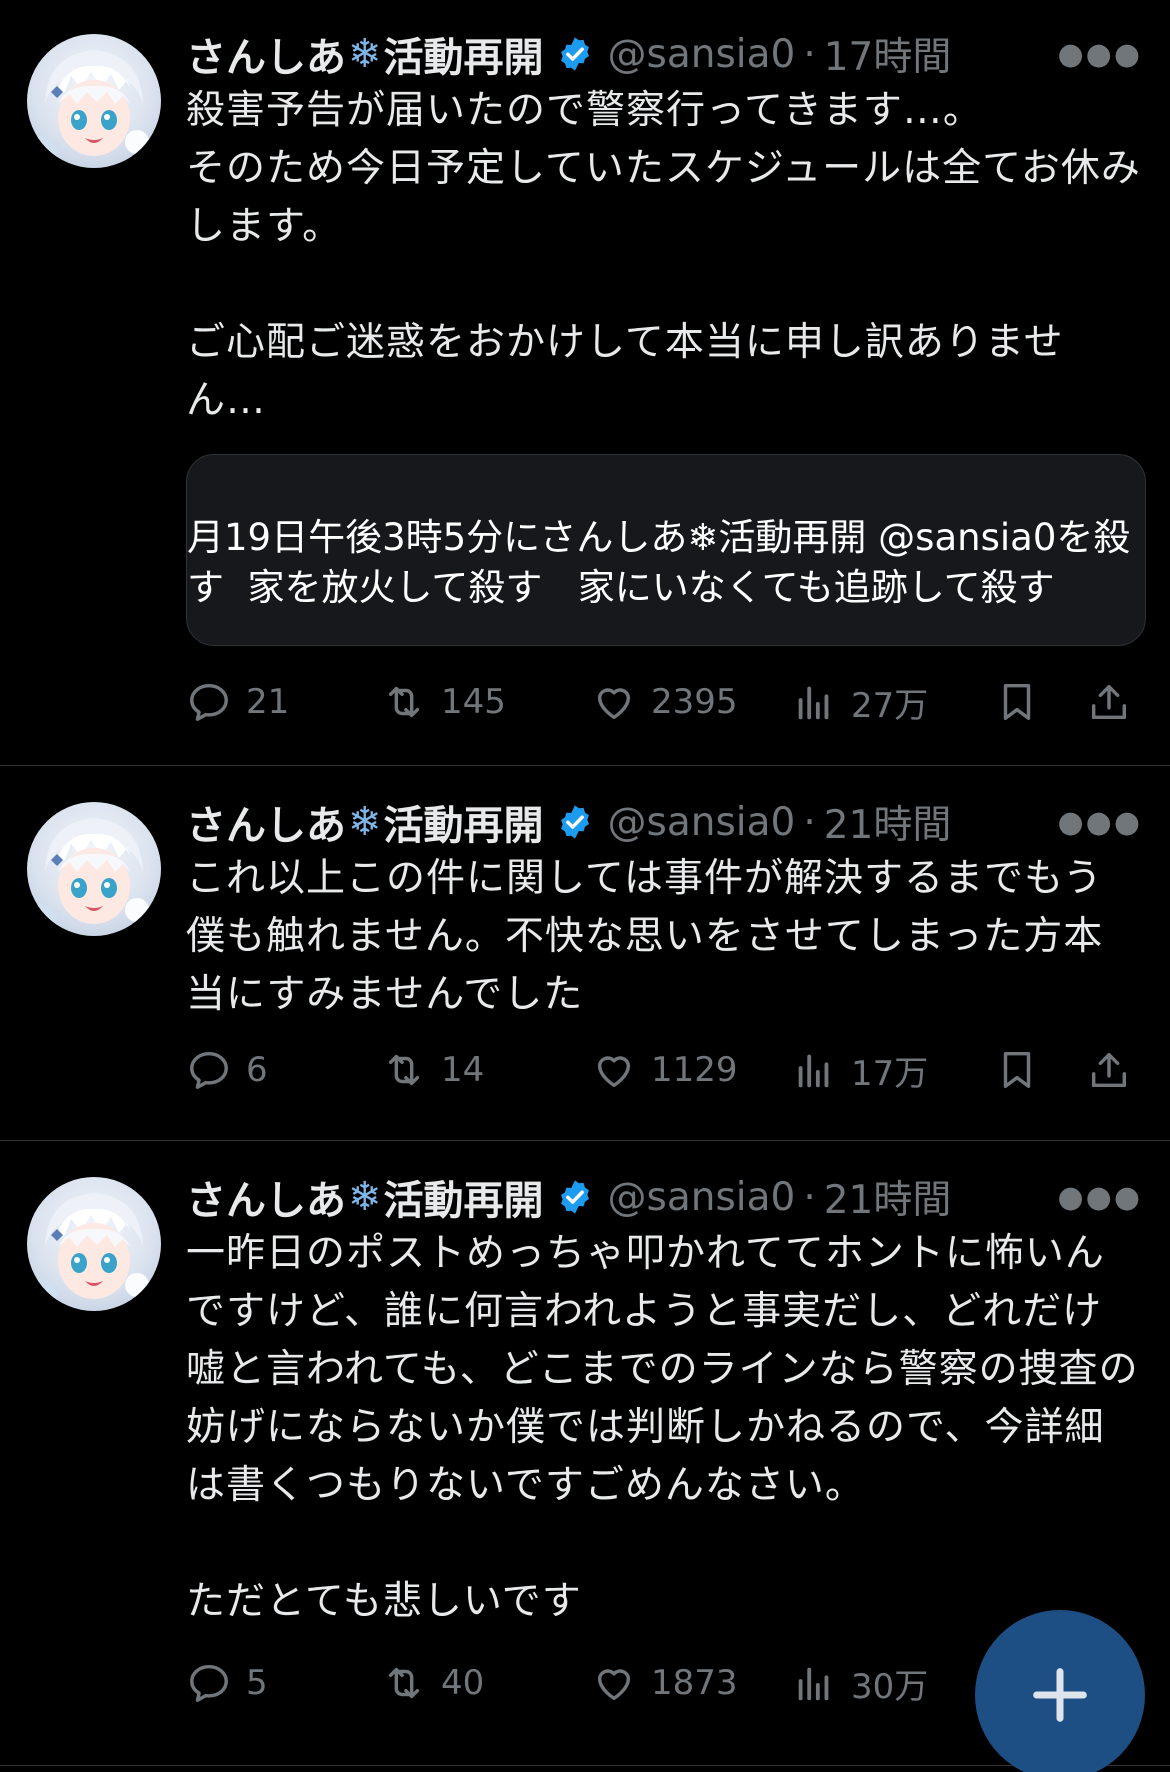 This screenshot has width=1170, height=1772. I want to click on quote-text-line: す 家を放火して殺す 家にいなくても追跡して殺す, so click(621, 587).